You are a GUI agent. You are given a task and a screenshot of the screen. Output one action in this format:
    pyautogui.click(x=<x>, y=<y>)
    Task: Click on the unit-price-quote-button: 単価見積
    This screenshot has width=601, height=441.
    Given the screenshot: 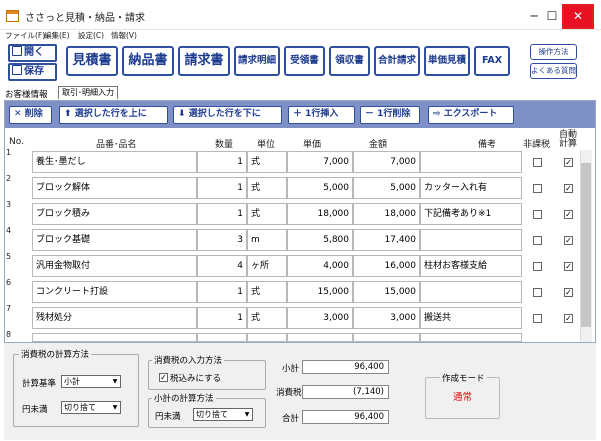 What is the action you would take?
    pyautogui.click(x=447, y=61)
    